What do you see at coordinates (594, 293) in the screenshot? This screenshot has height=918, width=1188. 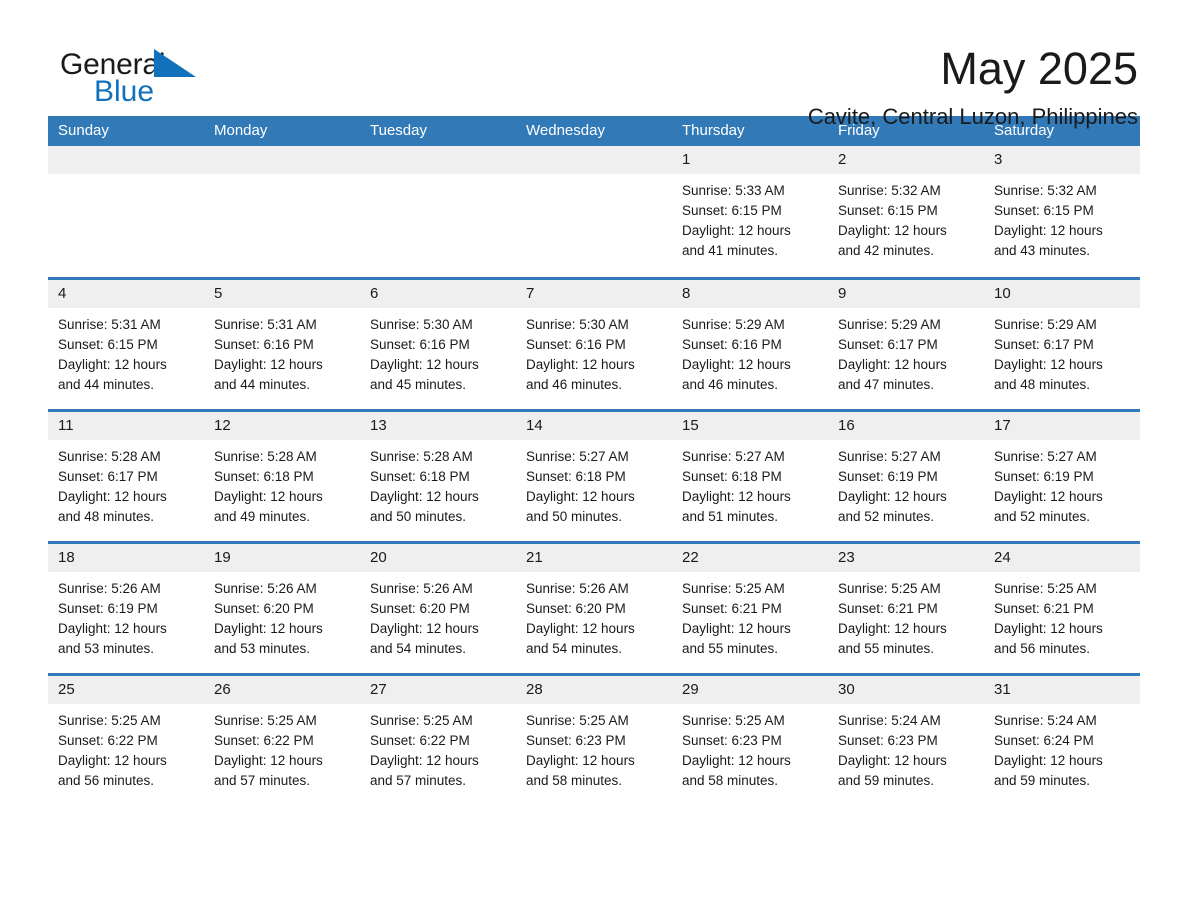 I see `day-number: 7` at bounding box center [594, 293].